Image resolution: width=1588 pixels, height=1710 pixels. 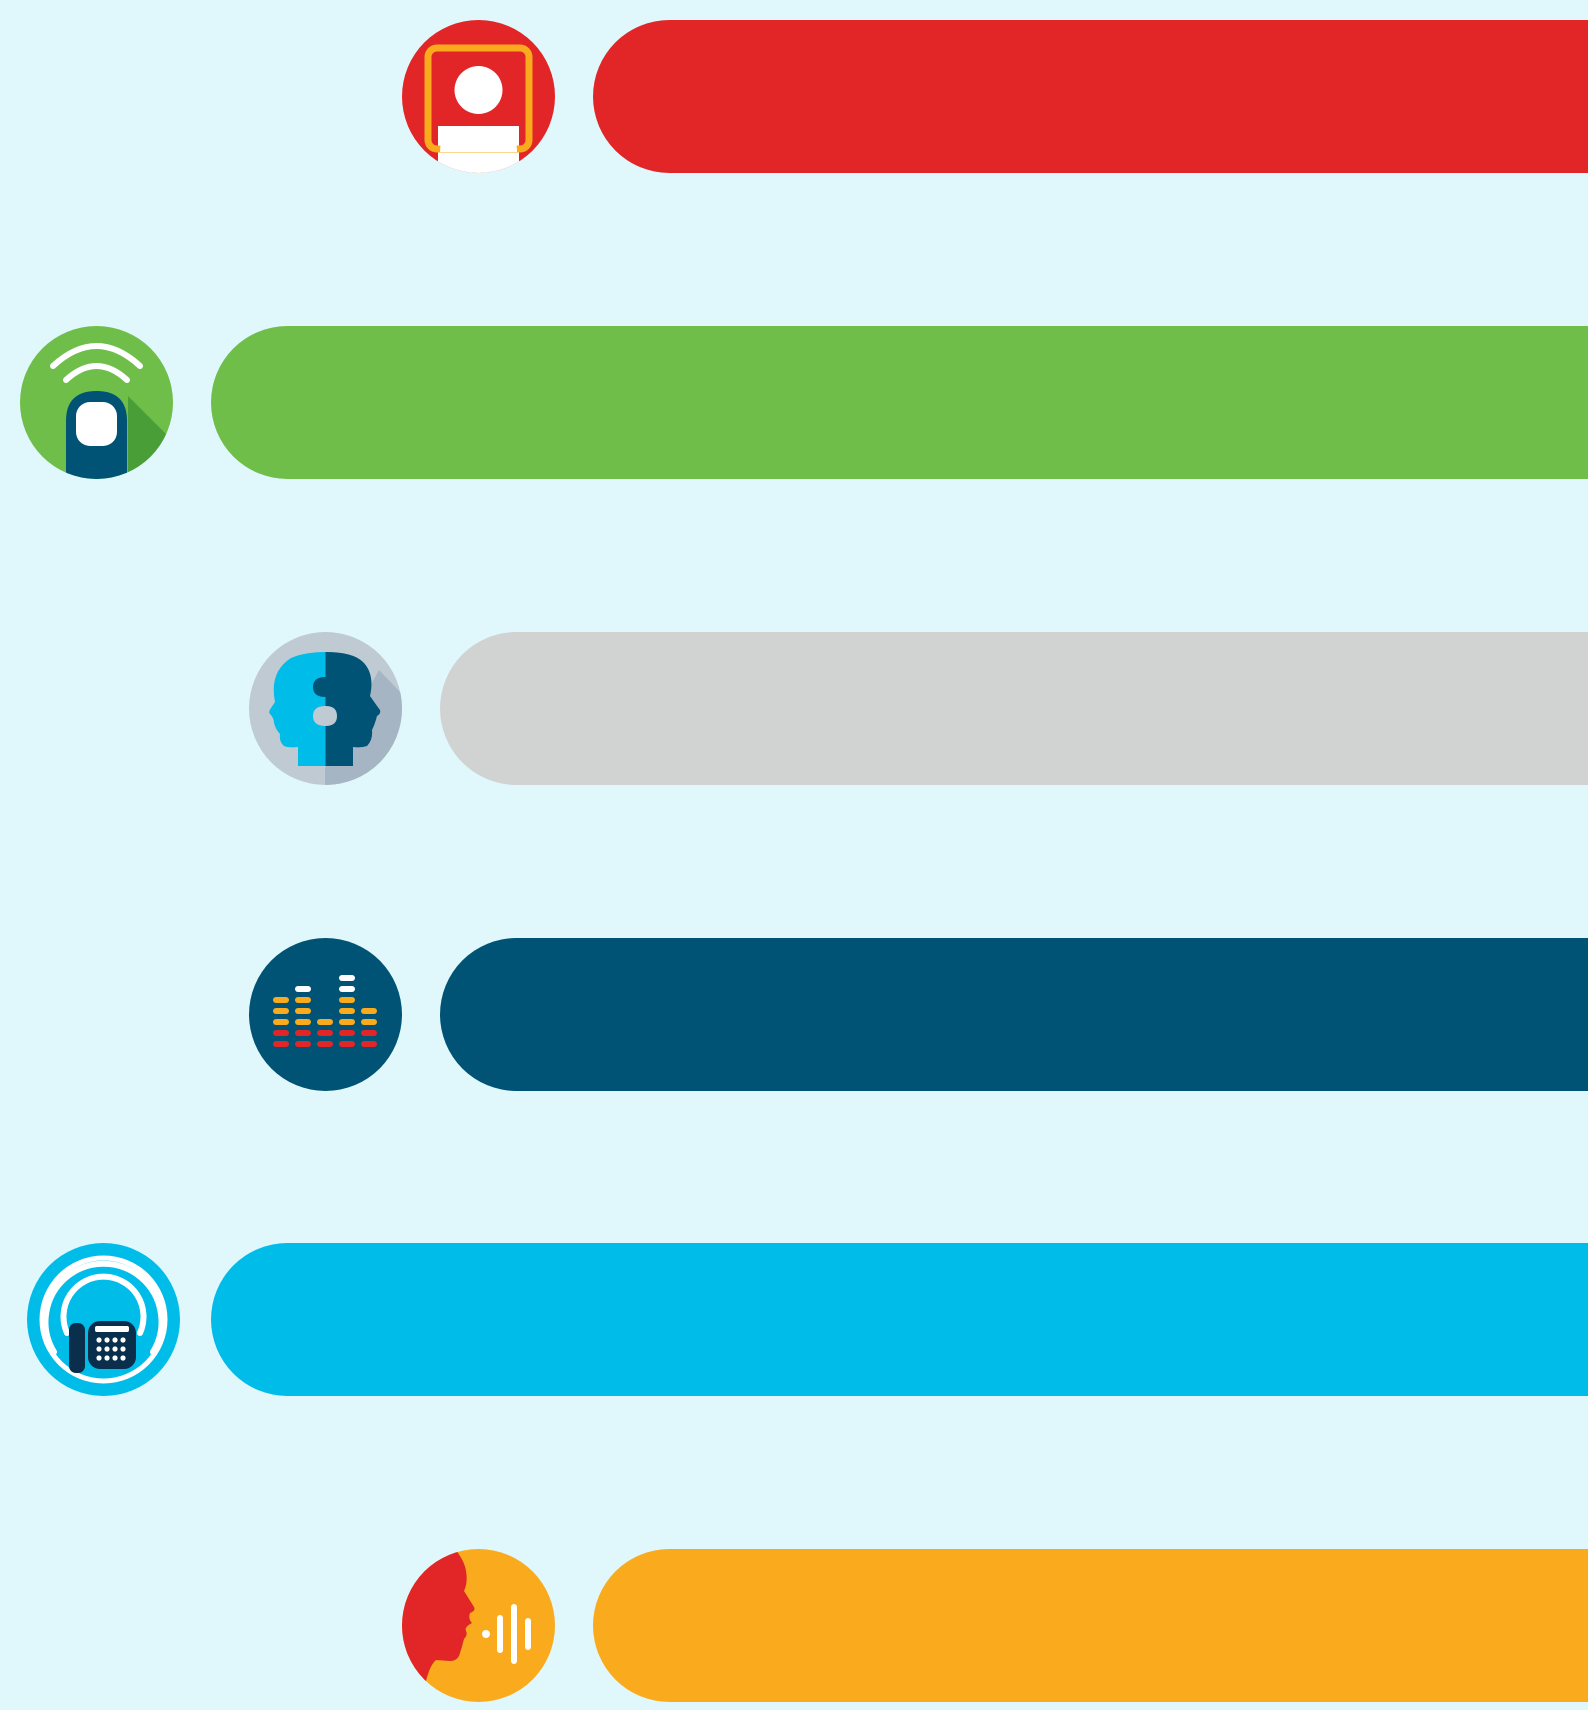 What do you see at coordinates (478, 1625) in the screenshot?
I see `voice-speech-icon` at bounding box center [478, 1625].